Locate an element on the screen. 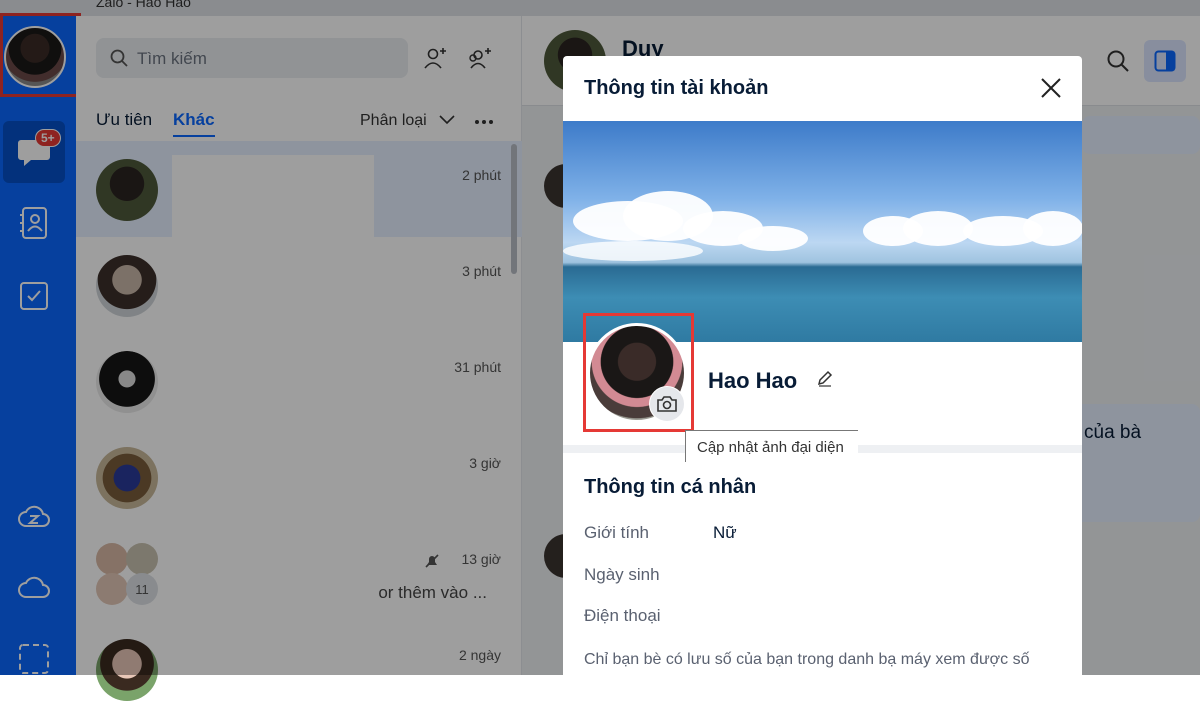  avatar-tooltip: Cập nhật ảnh đại diện is located at coordinates (771, 446).